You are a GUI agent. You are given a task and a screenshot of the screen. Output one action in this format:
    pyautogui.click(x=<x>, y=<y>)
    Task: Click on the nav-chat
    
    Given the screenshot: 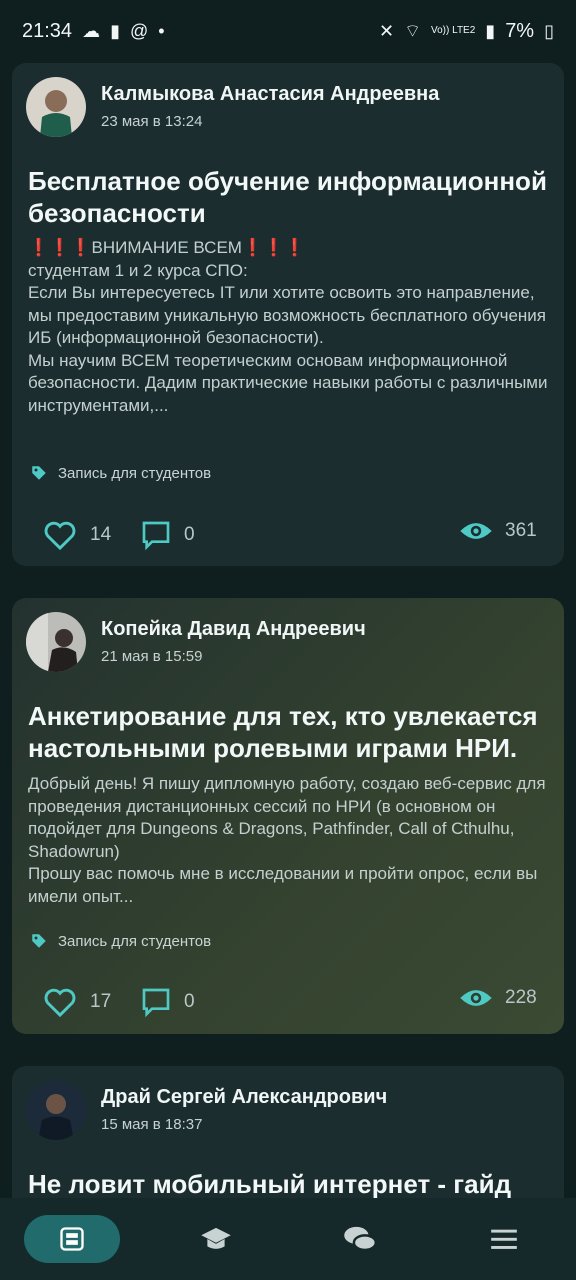 What is the action you would take?
    pyautogui.click(x=360, y=1239)
    